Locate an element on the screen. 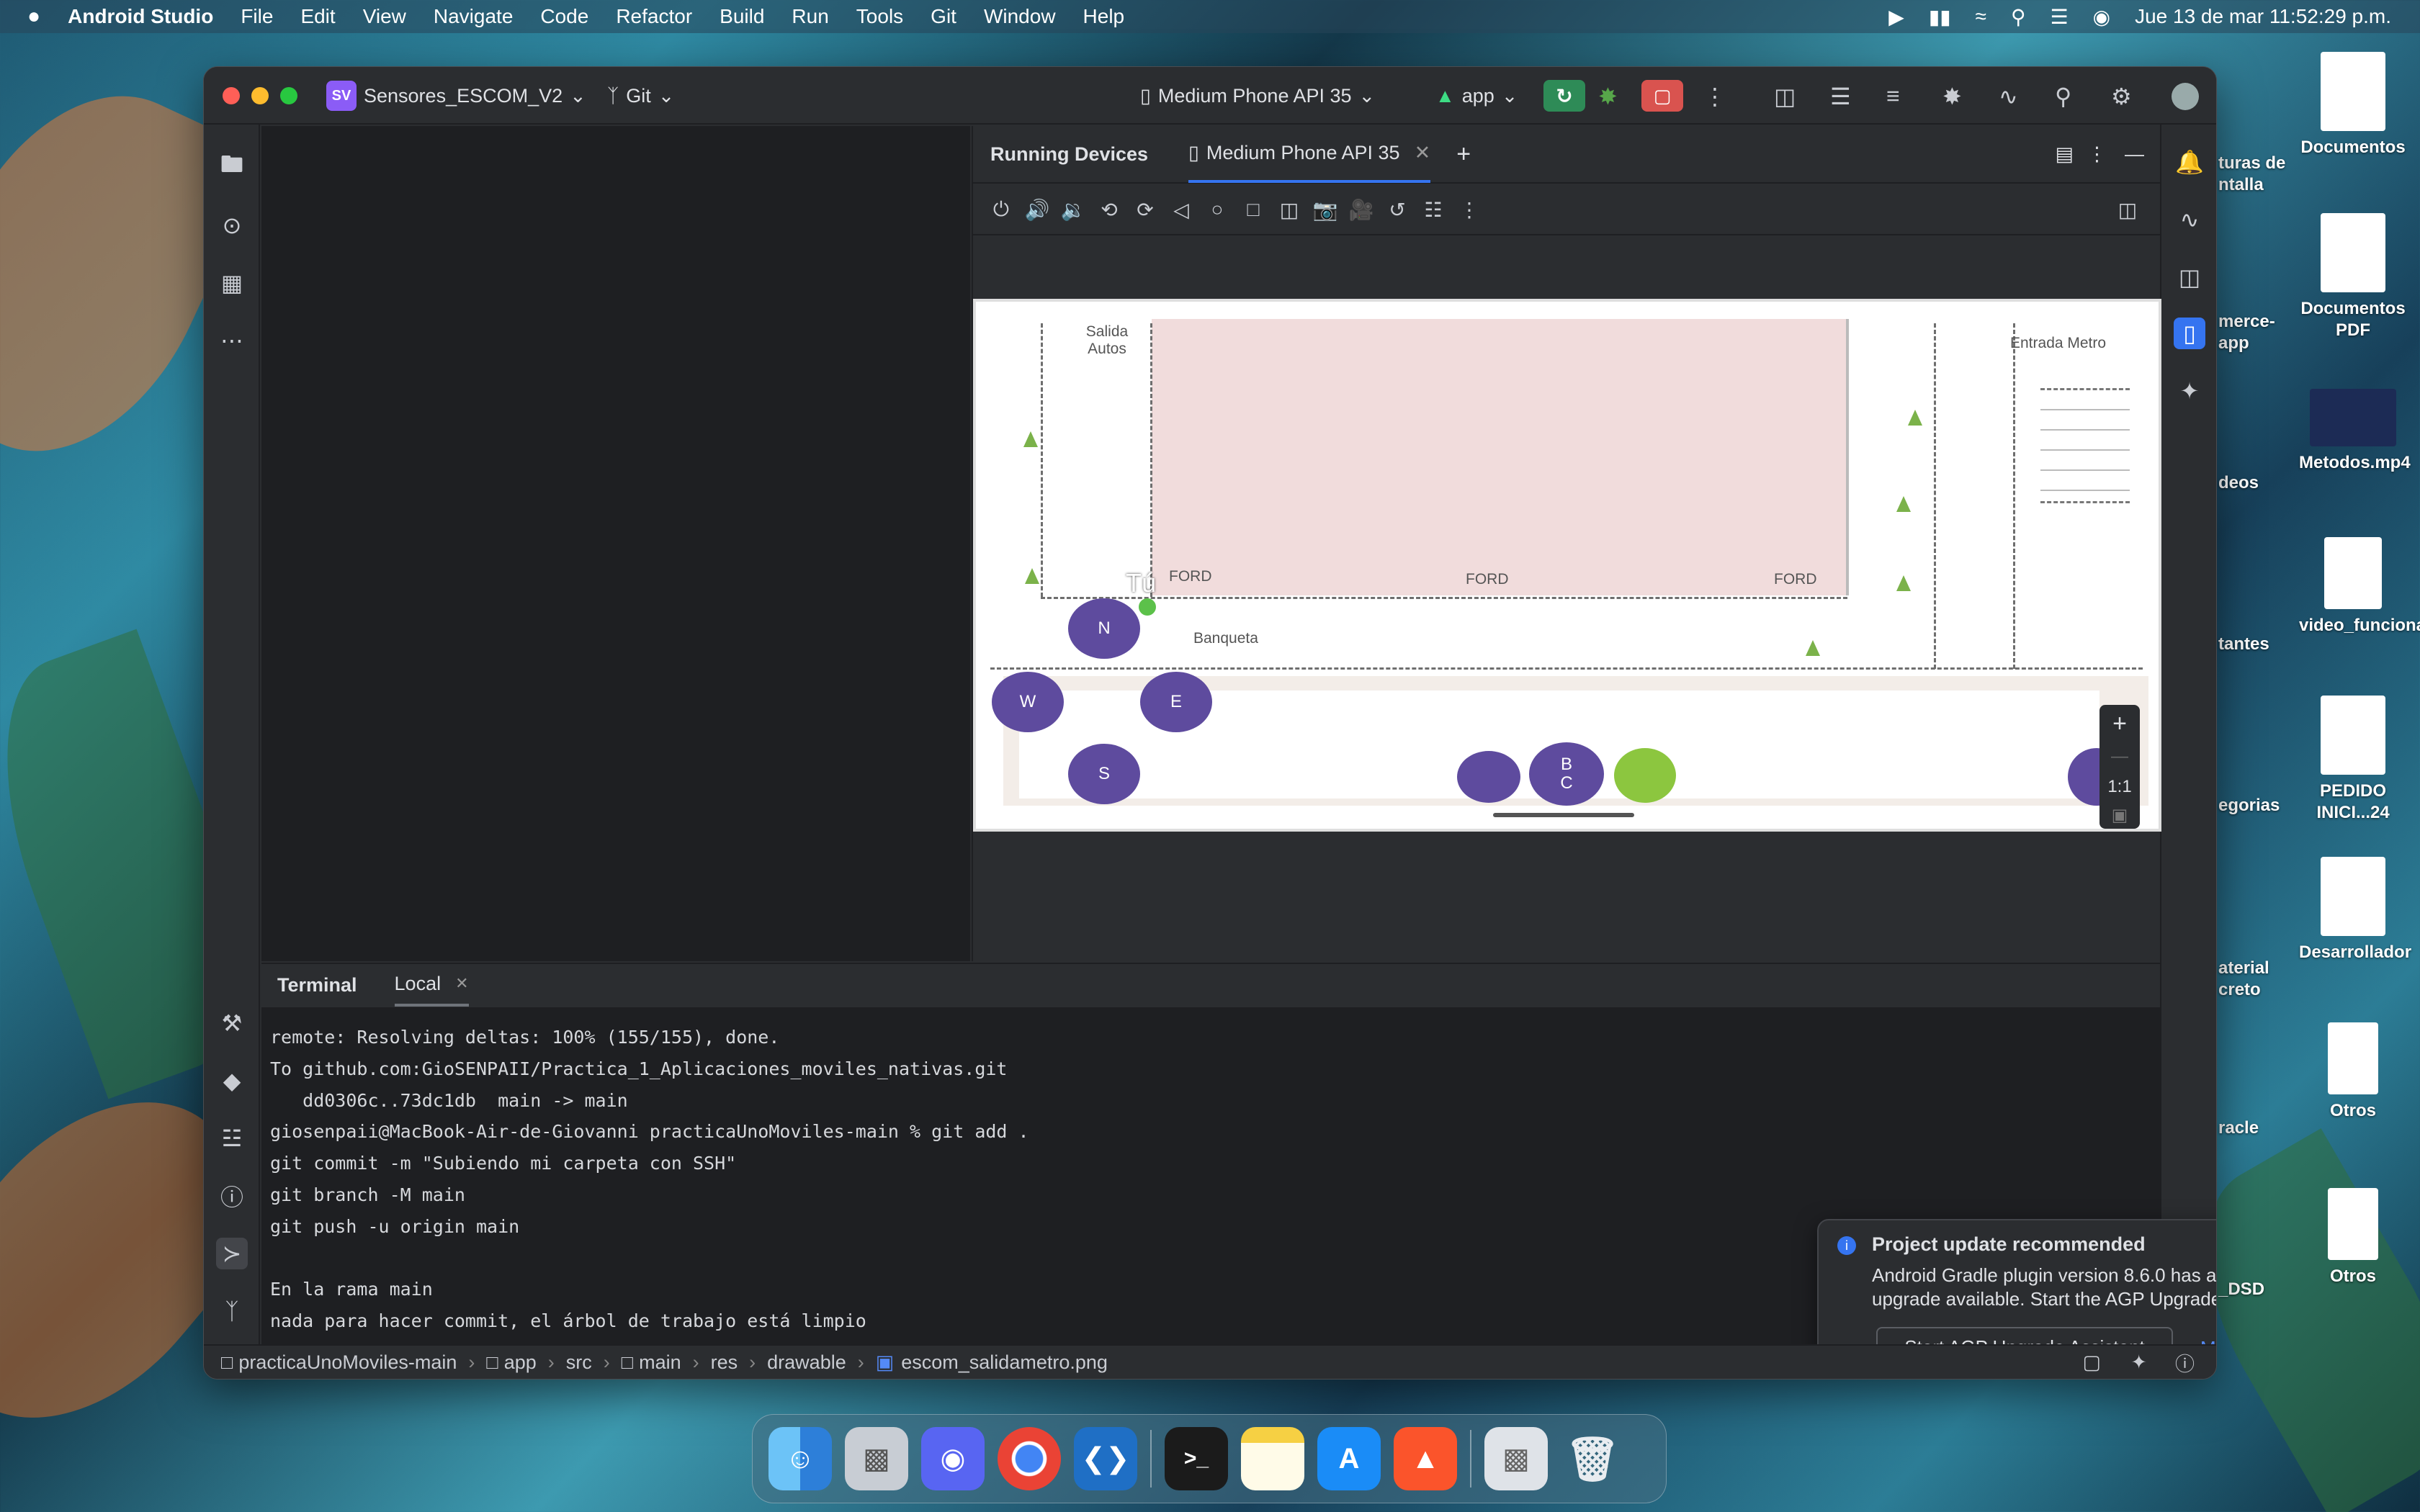 The width and height of the screenshot is (2420, 1512). zoom-fit-icon: ▣ is located at coordinates (2119, 816).